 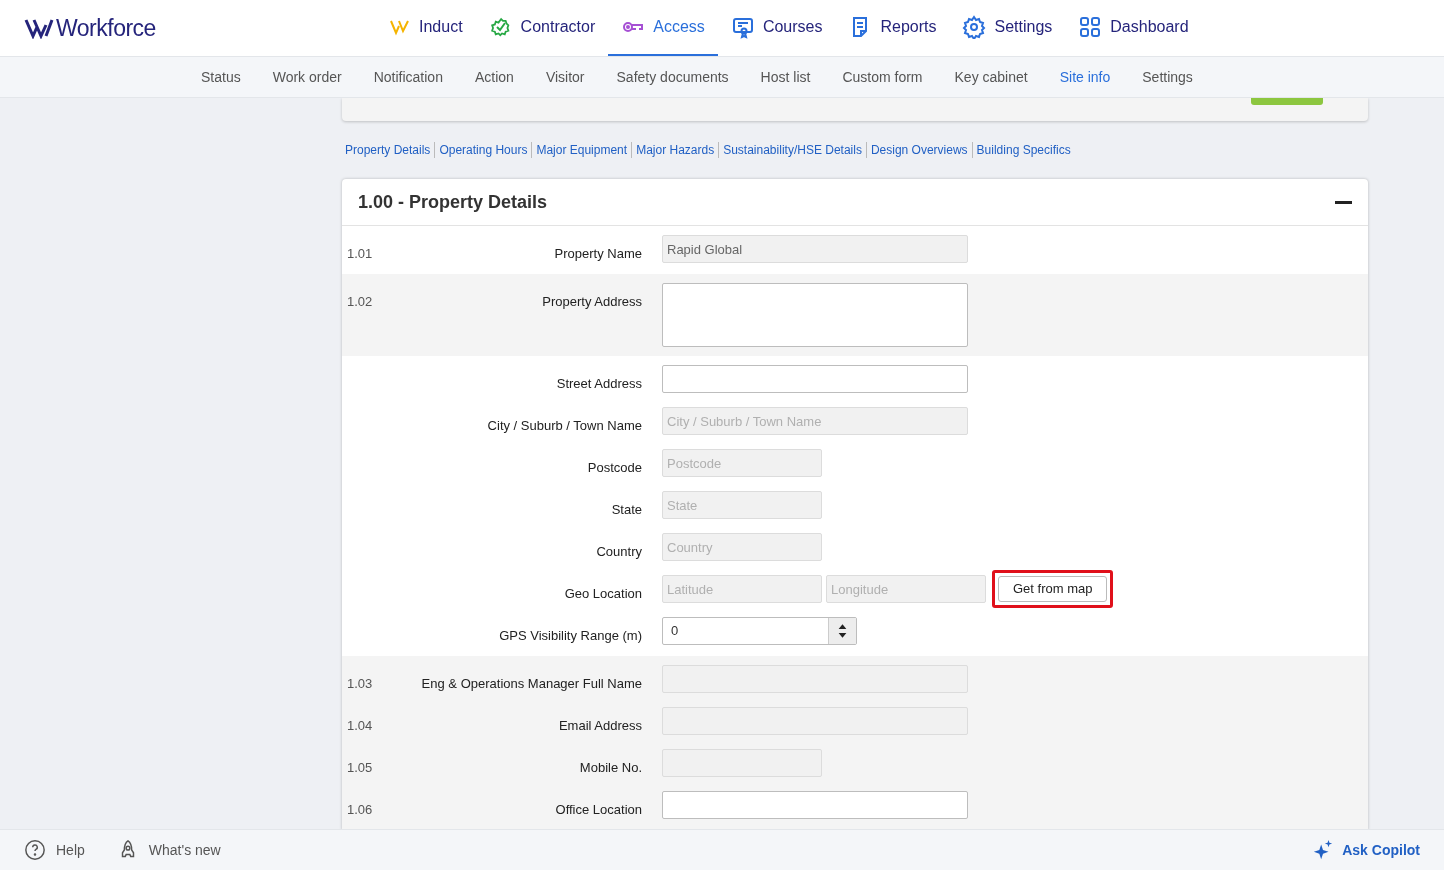 What do you see at coordinates (1133, 28) in the screenshot?
I see `main-nav-tab: Dashboard` at bounding box center [1133, 28].